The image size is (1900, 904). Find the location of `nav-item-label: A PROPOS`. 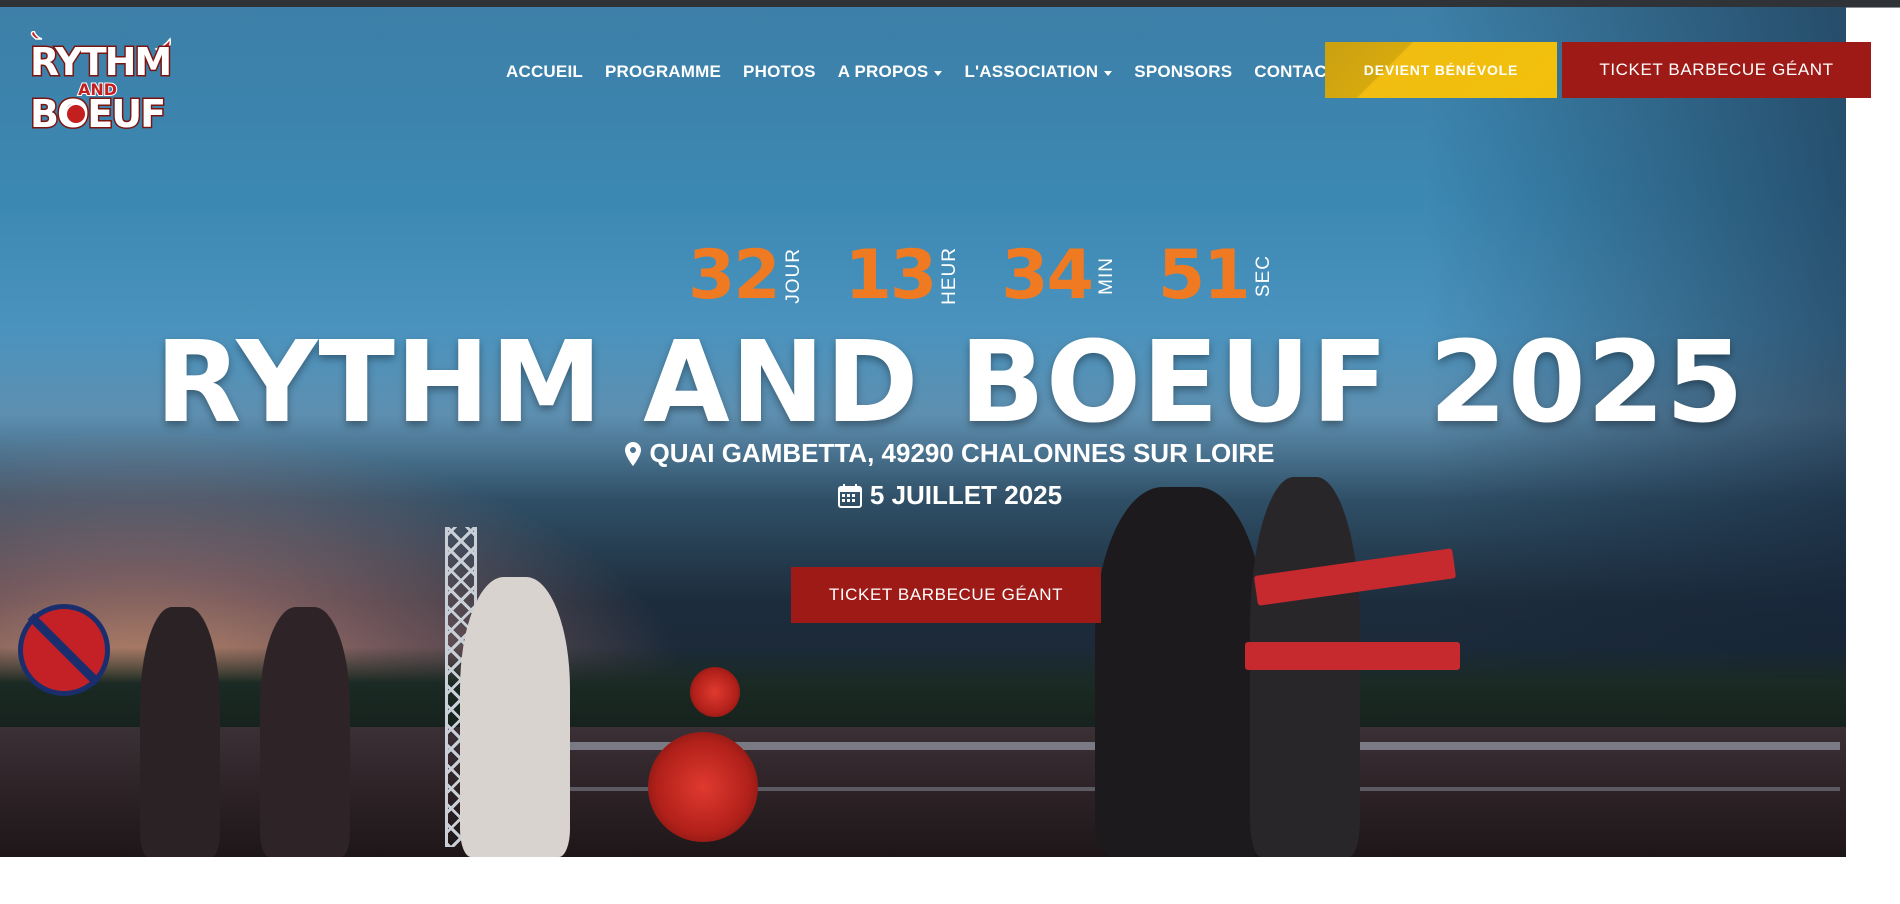

nav-item-label: A PROPOS is located at coordinates (883, 71).